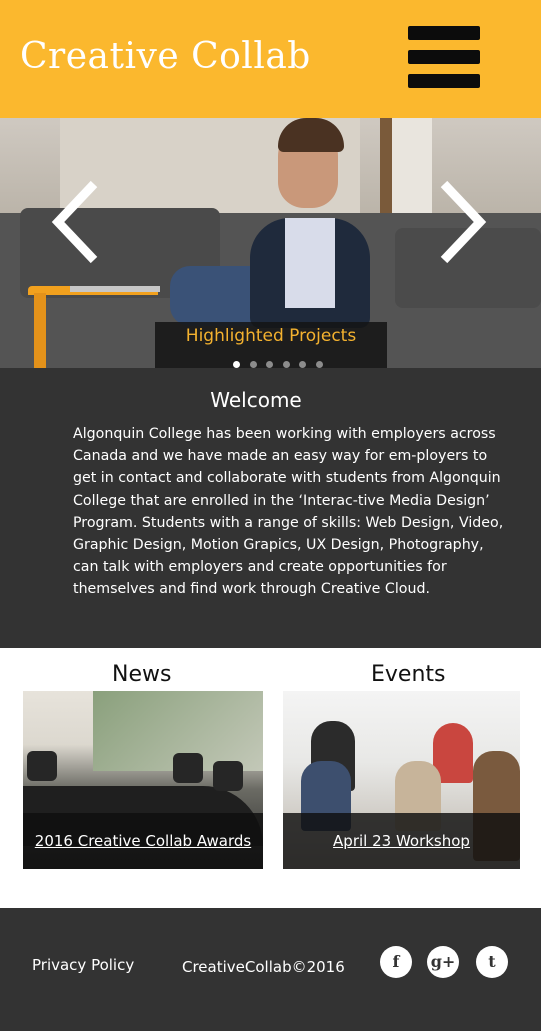 The width and height of the screenshot is (548, 1031). Describe the element at coordinates (445, 58) in the screenshot. I see `hamburger-menu-icon` at that location.